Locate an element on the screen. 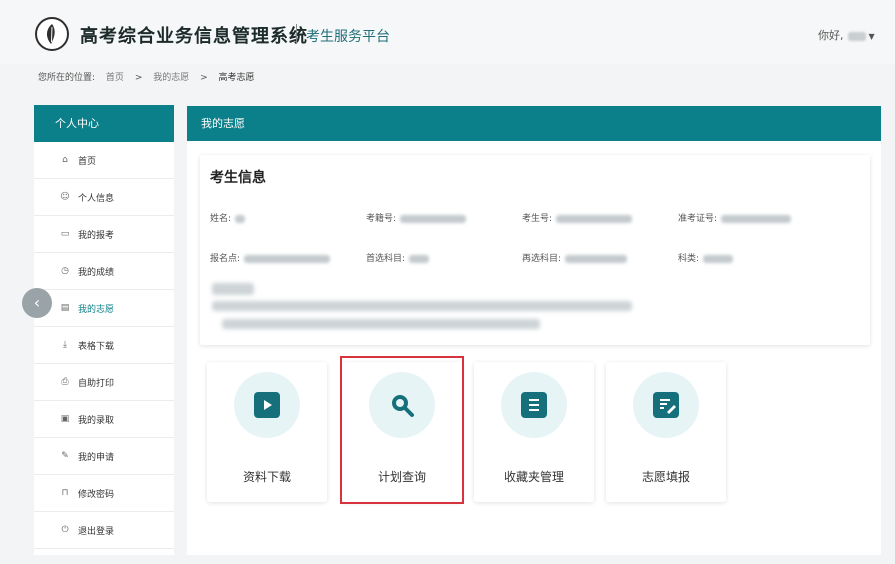  sidebar-item-label: 退出登录 is located at coordinates (96, 531).